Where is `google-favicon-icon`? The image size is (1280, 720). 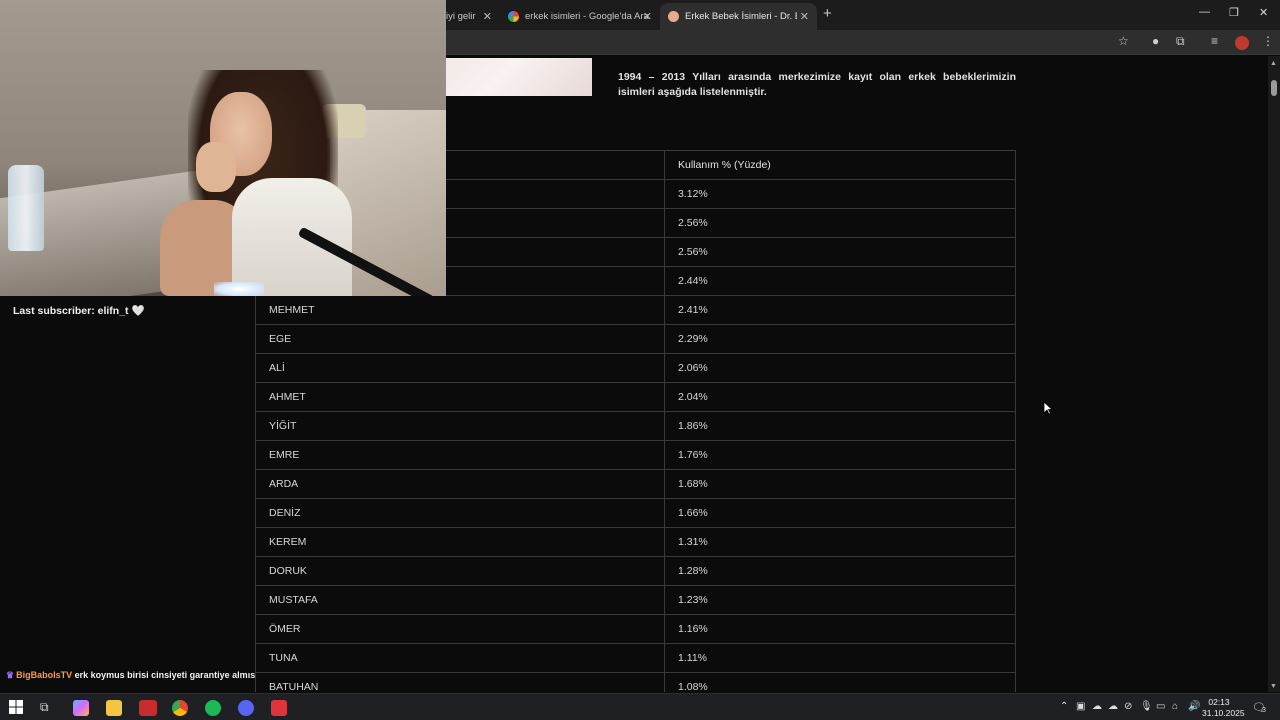
google-favicon-icon is located at coordinates (513, 16).